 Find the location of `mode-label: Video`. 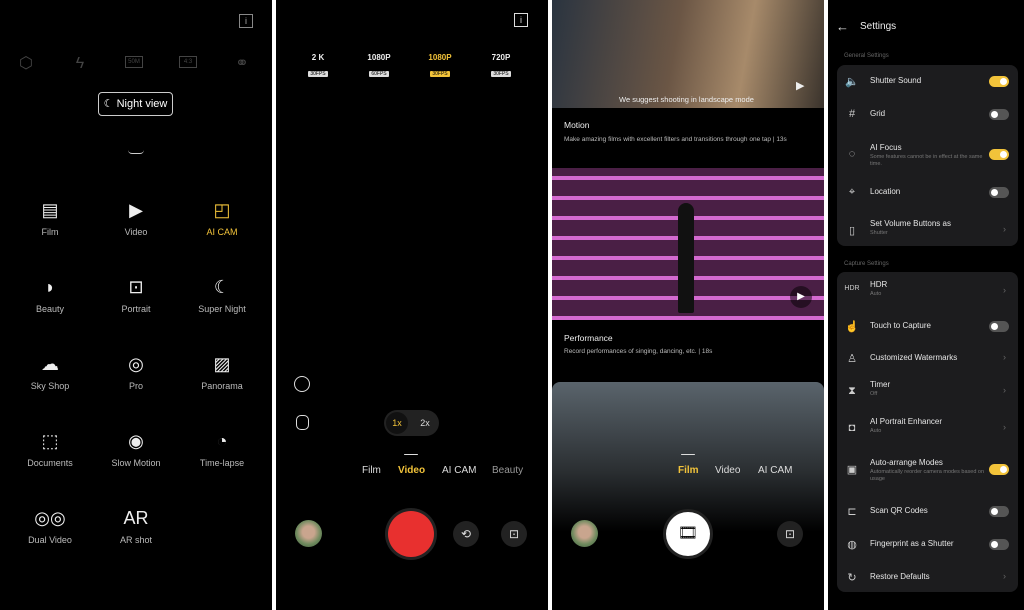

mode-label: Video is located at coordinates (136, 232).